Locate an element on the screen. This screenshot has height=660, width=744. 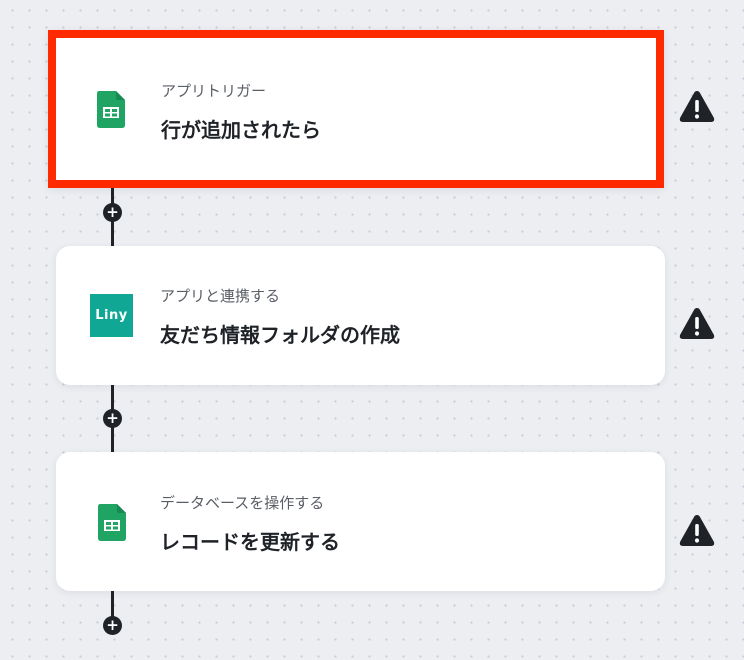
step-title: レコードを更新する is located at coordinates (250, 542).